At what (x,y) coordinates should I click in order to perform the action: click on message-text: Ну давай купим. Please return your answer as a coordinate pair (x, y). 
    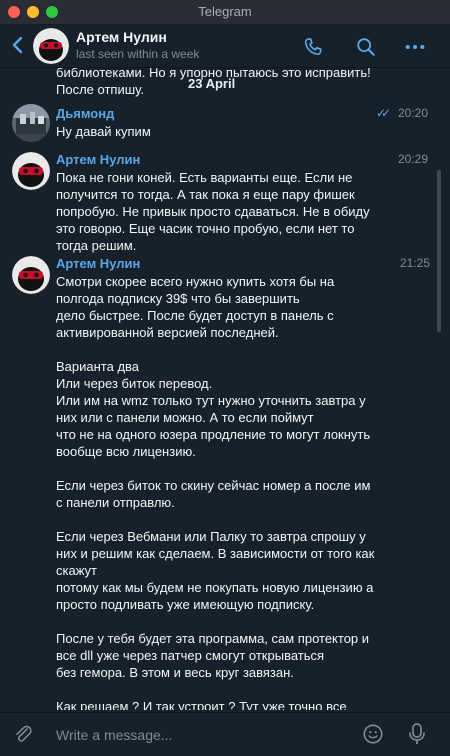
    Looking at the image, I should click on (103, 131).